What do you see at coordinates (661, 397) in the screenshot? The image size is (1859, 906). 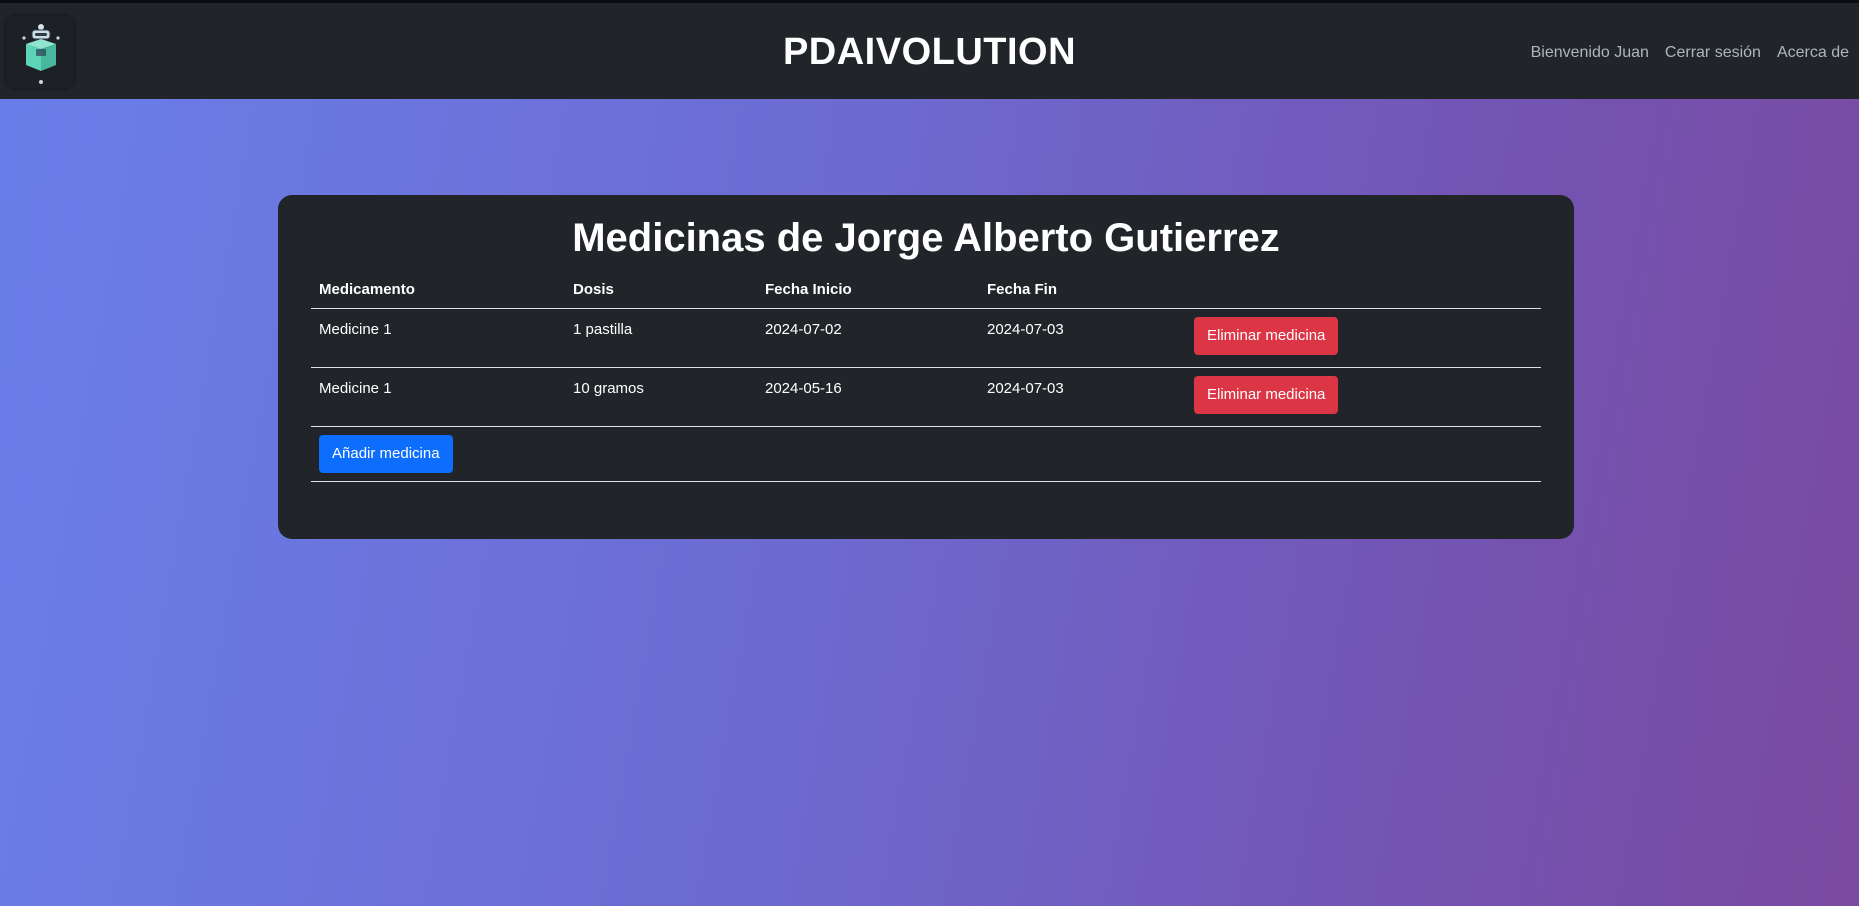 I see `cell-dosis: 10 gramos` at bounding box center [661, 397].